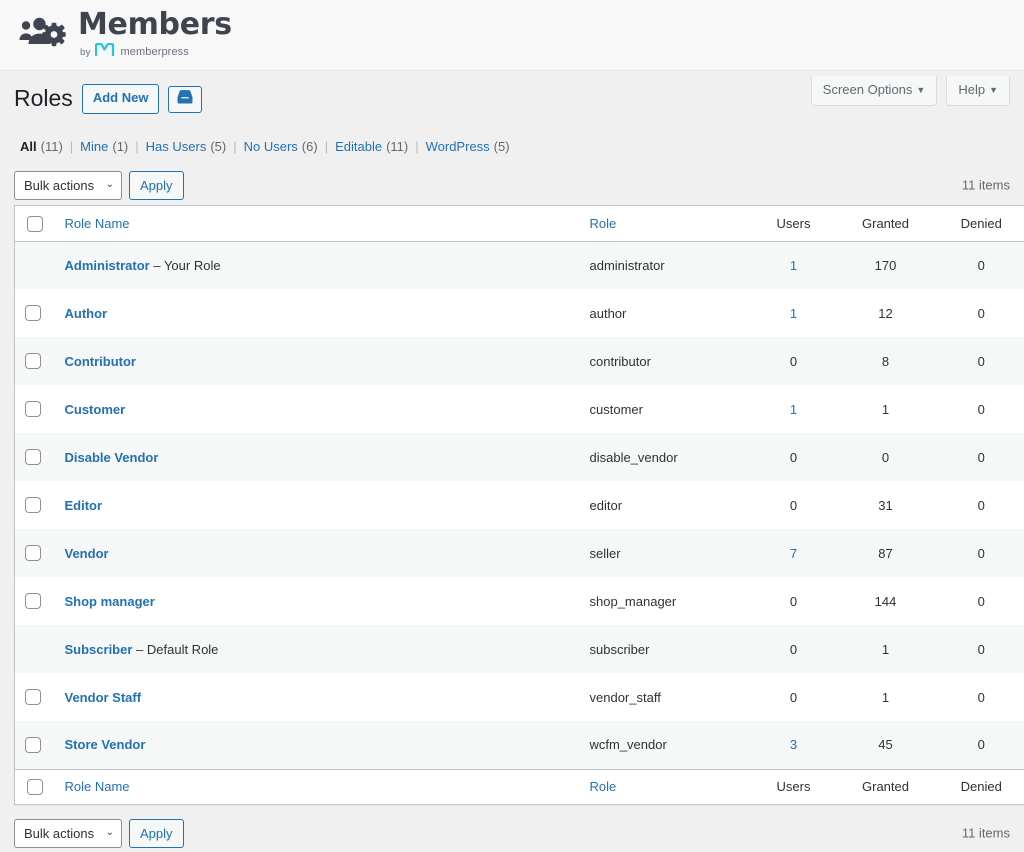  I want to click on filter-link-has-users: Has Users, so click(176, 146).